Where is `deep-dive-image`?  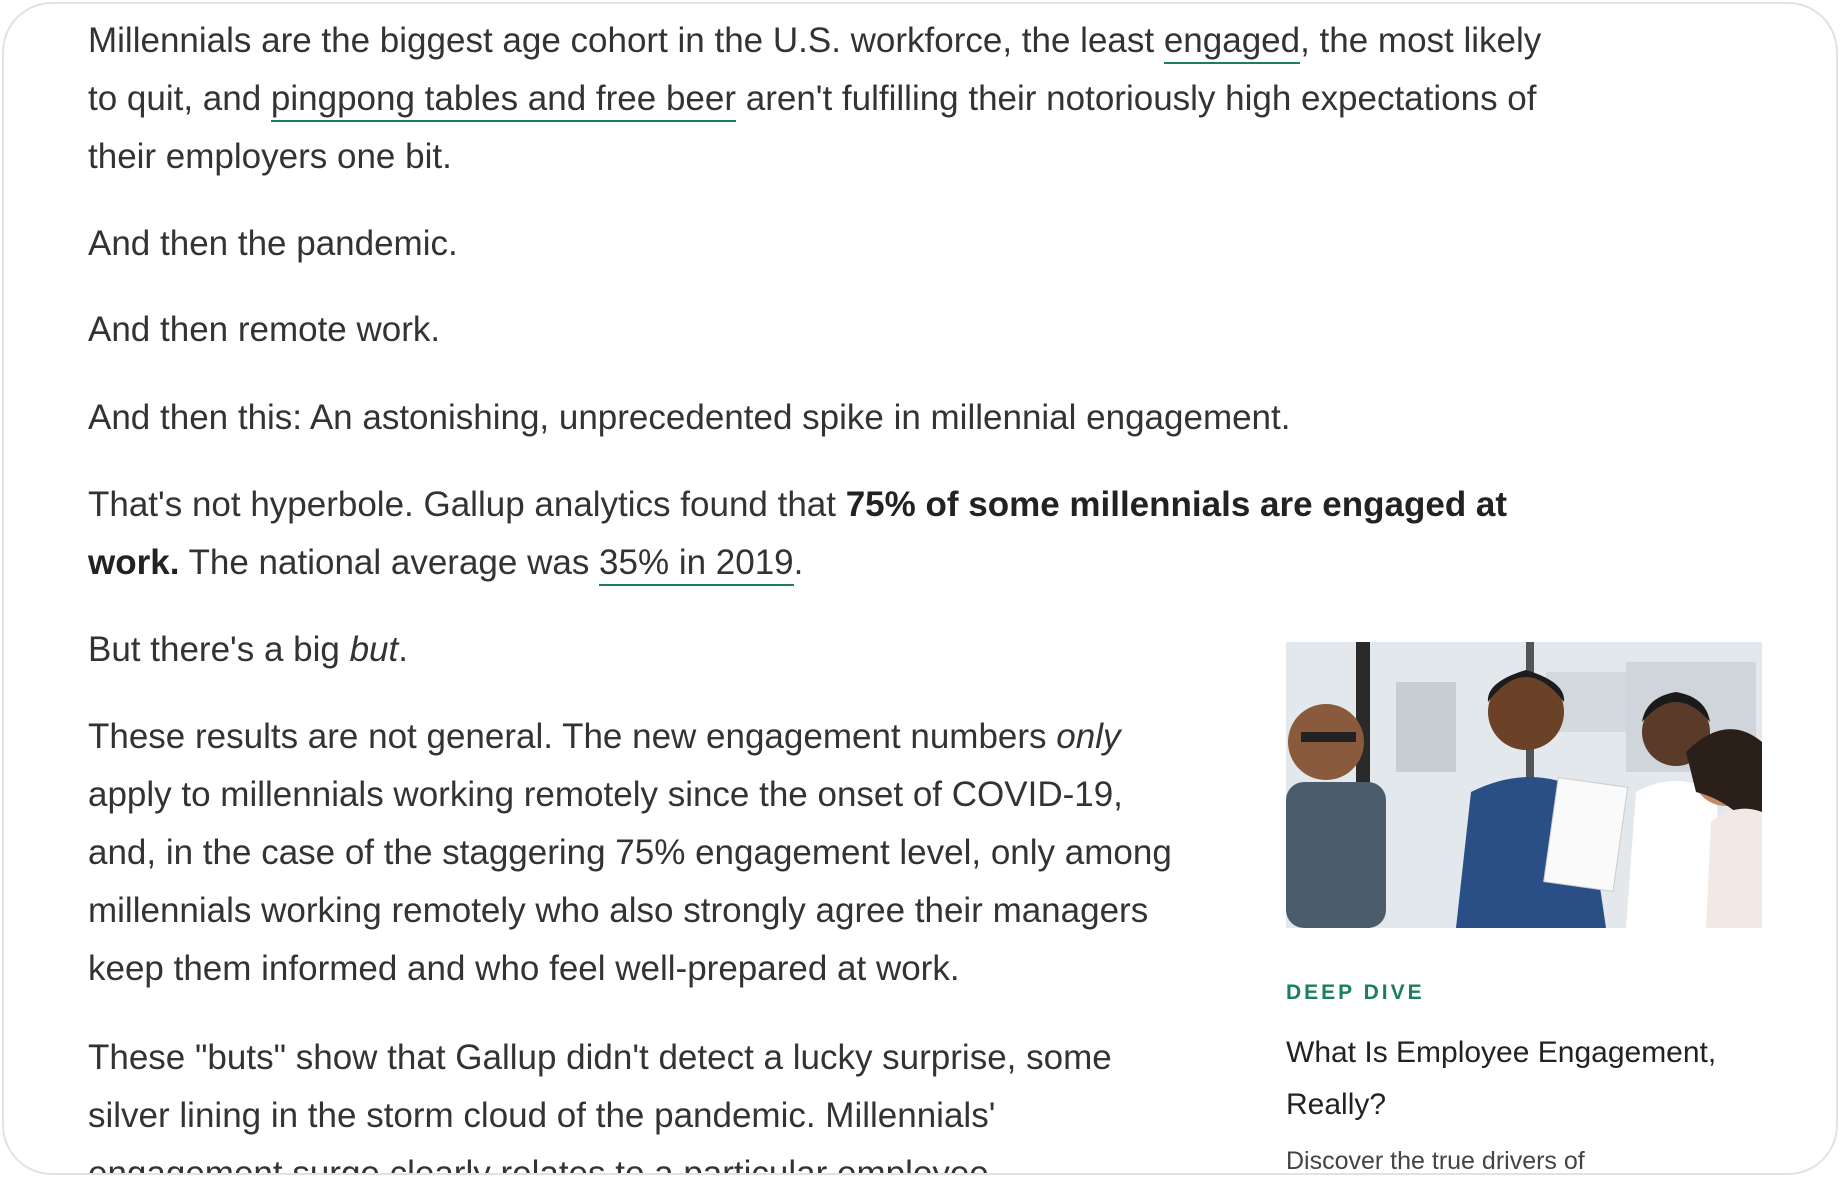 deep-dive-image is located at coordinates (1524, 785).